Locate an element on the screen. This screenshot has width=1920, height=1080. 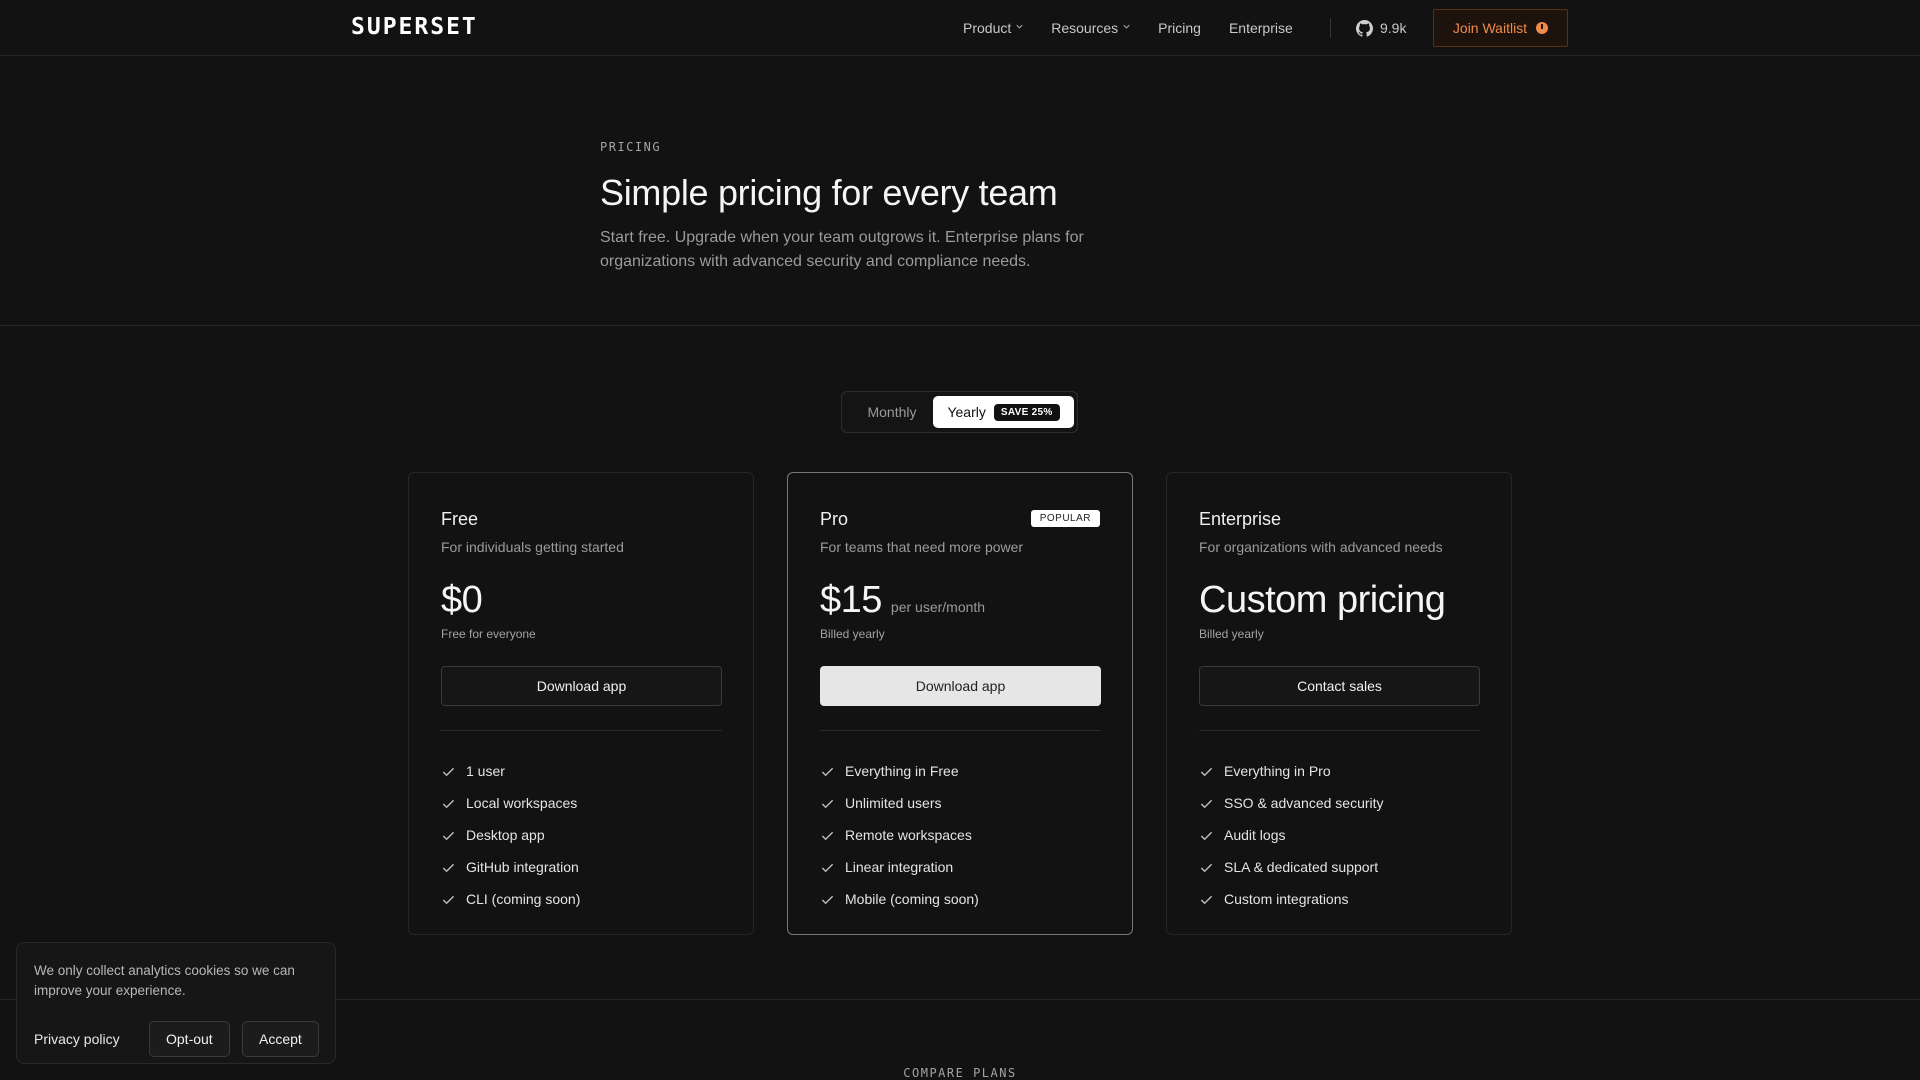
feature-item: Audit logs is located at coordinates (1291, 835).